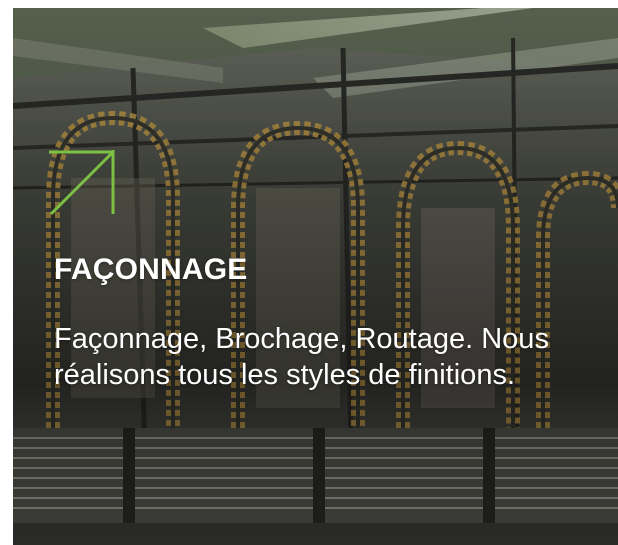 This screenshot has height=545, width=618. What do you see at coordinates (151, 269) in the screenshot?
I see `card-title: FAÇONNAGE` at bounding box center [151, 269].